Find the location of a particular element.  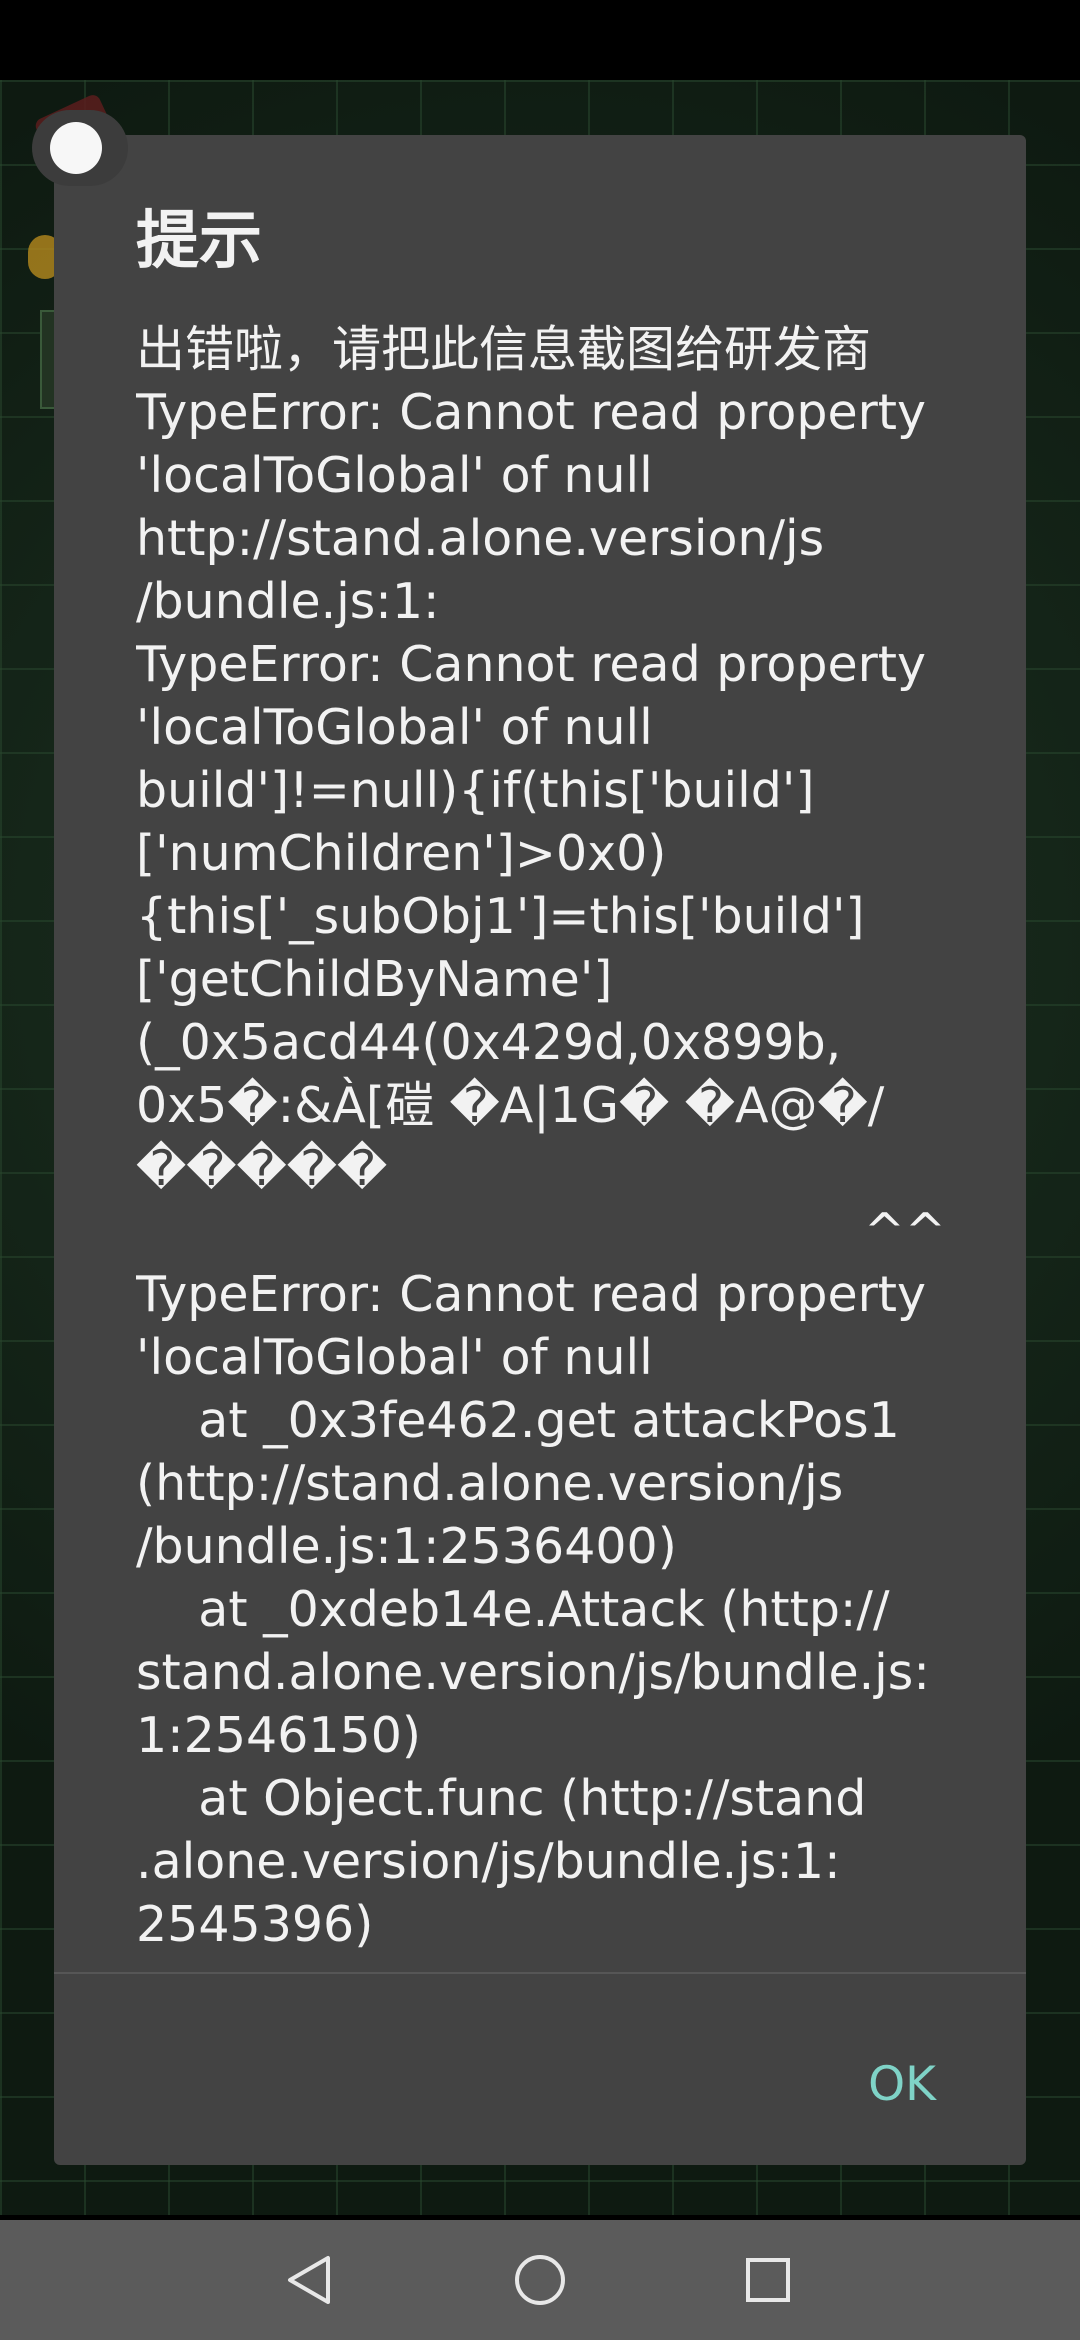

home-button is located at coordinates (540, 2280).